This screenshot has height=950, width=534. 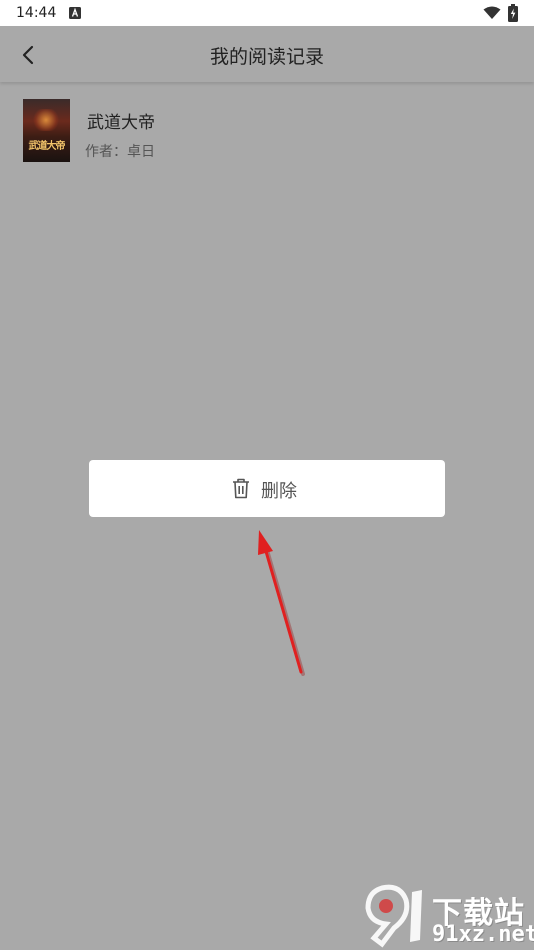 I want to click on status-time: 14:44, so click(x=36, y=13).